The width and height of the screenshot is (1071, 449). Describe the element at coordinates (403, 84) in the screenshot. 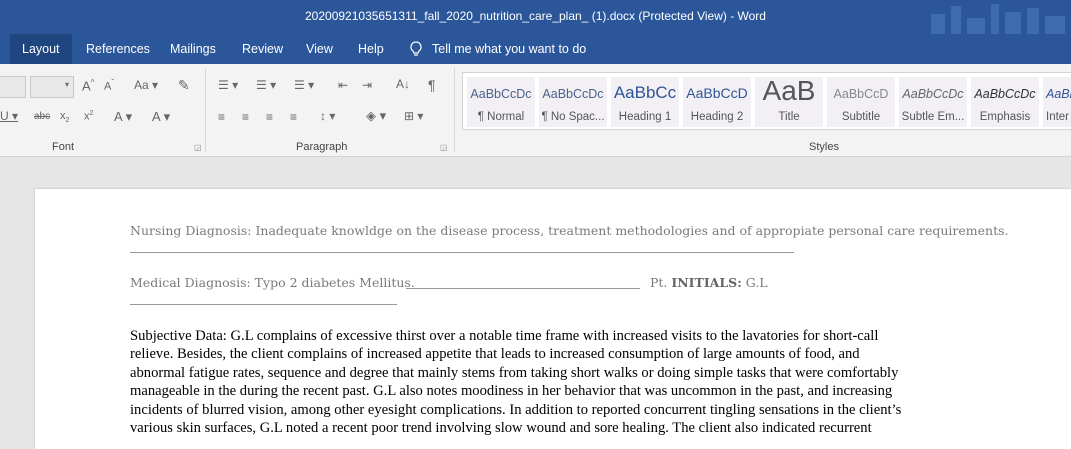

I see `sort-icon: A↓` at that location.